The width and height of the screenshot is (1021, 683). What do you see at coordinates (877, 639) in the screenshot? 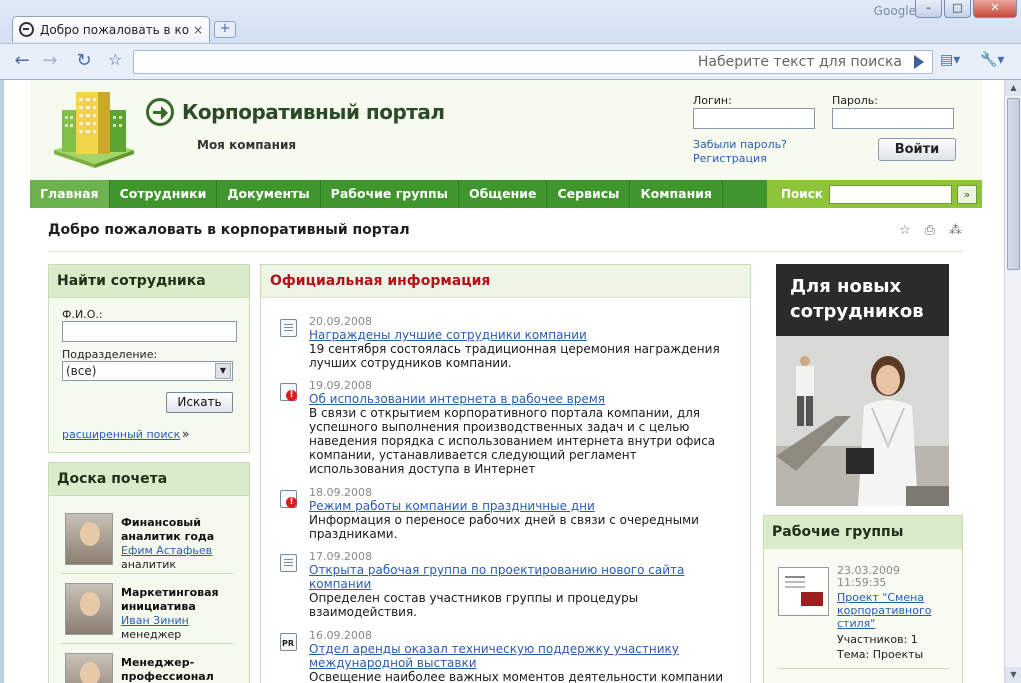
I see `workgroup-members: Участников: 1` at bounding box center [877, 639].